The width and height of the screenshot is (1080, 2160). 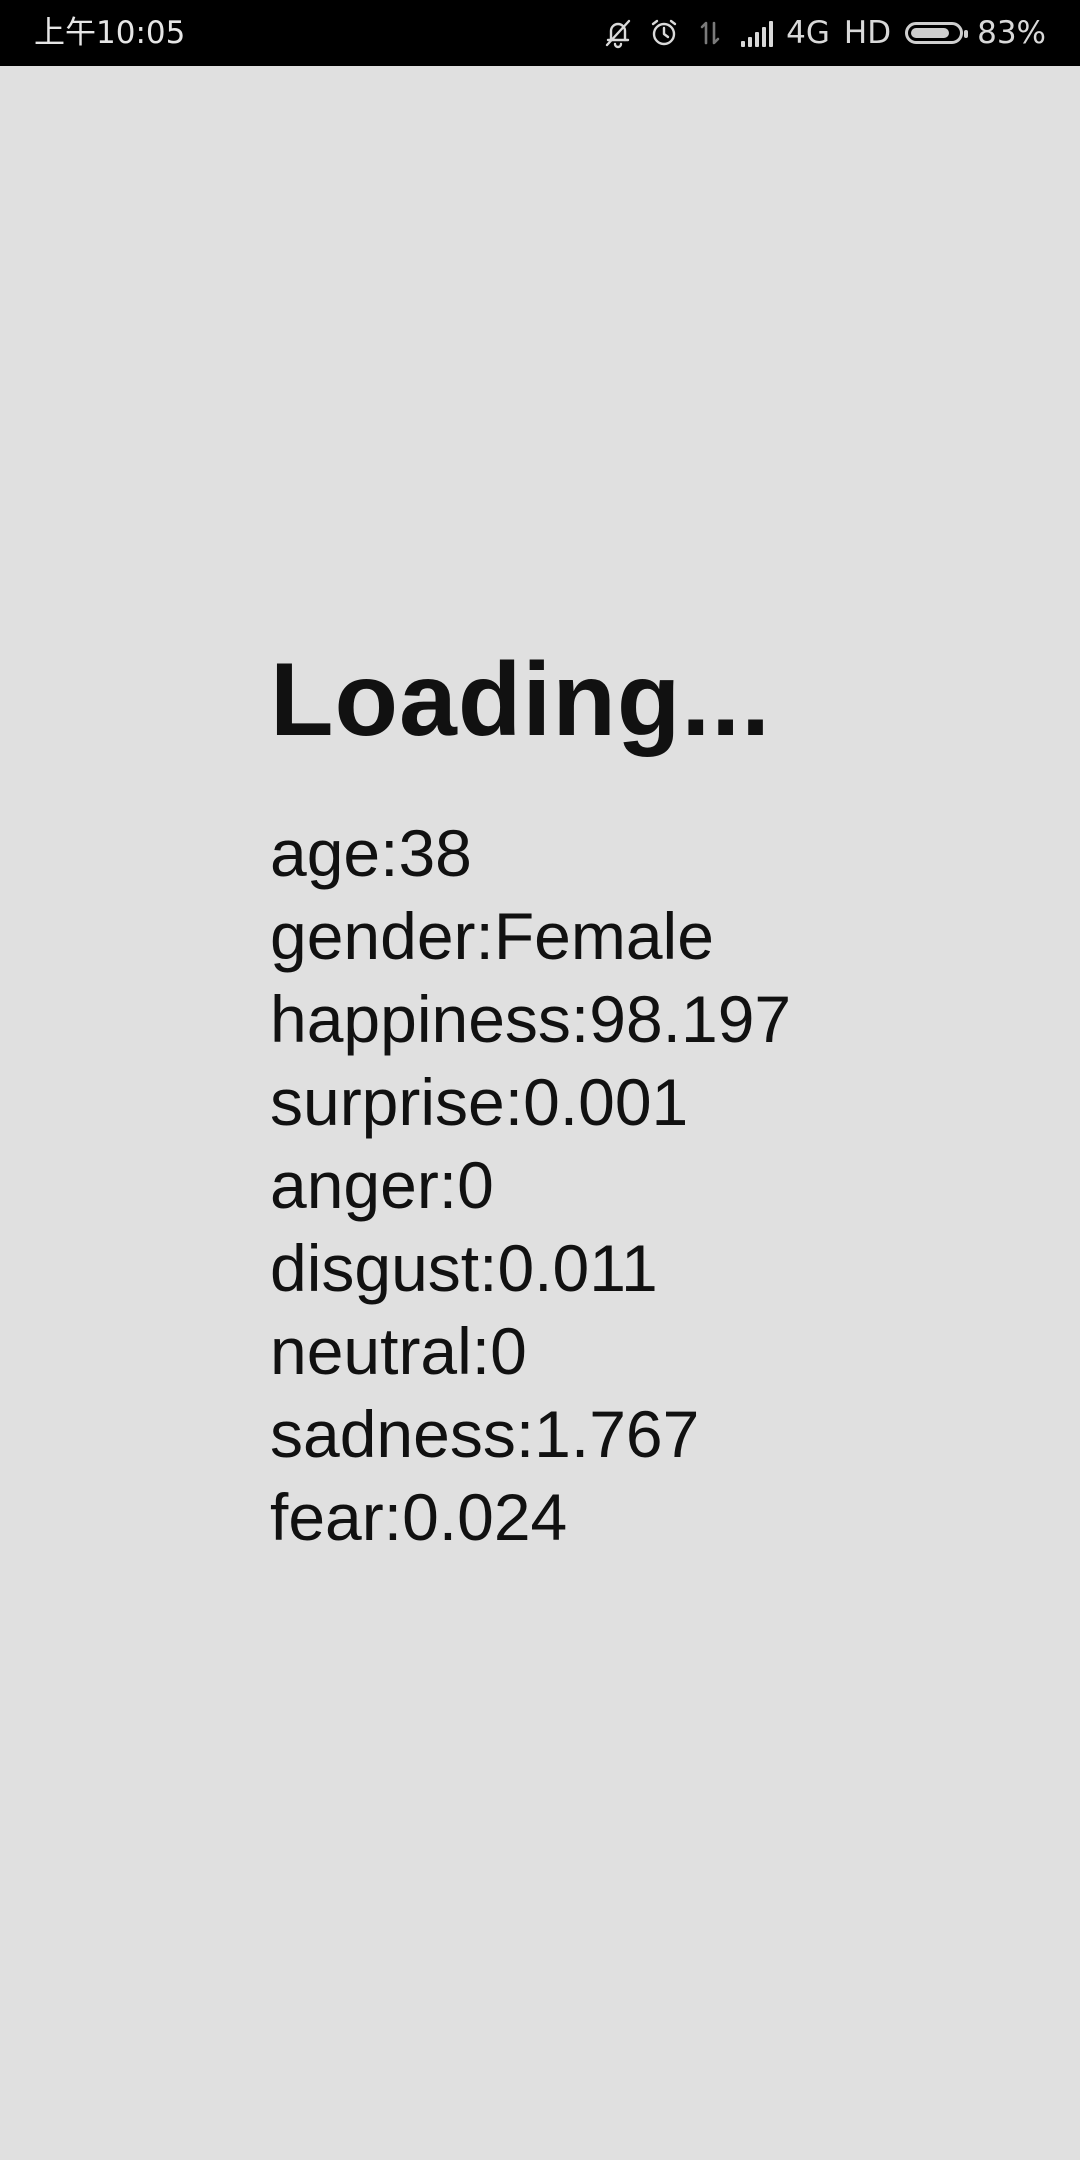 I want to click on stat-disgust: disgust:0.011, so click(x=464, y=1268).